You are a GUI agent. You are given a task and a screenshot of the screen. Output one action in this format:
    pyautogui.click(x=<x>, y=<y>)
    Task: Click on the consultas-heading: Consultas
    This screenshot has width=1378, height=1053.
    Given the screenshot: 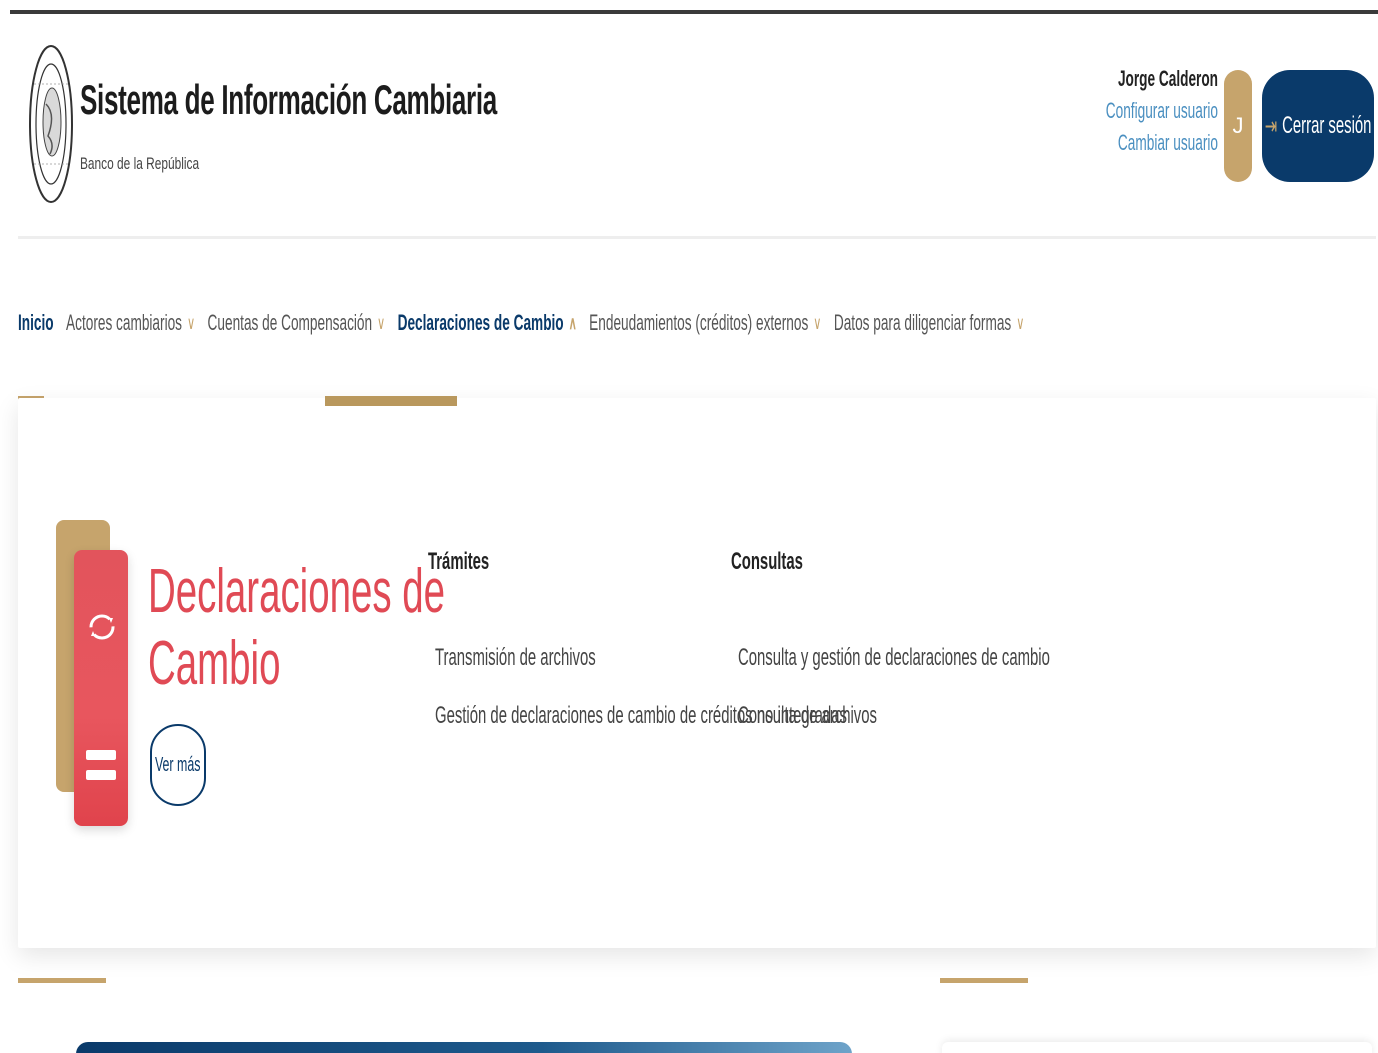 What is the action you would take?
    pyautogui.click(x=767, y=561)
    